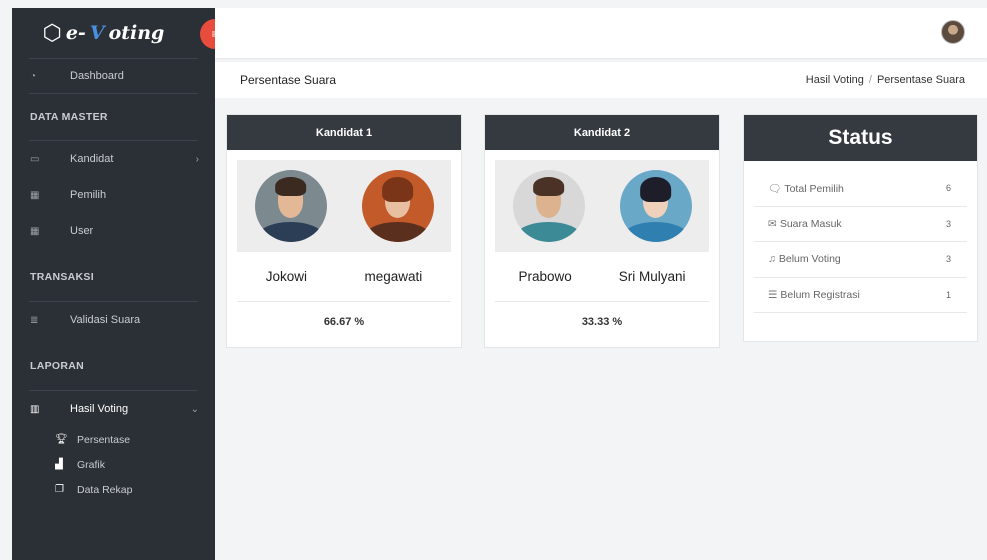 The height and width of the screenshot is (560, 987). What do you see at coordinates (75, 33) in the screenshot?
I see `brand-prefix: e-` at bounding box center [75, 33].